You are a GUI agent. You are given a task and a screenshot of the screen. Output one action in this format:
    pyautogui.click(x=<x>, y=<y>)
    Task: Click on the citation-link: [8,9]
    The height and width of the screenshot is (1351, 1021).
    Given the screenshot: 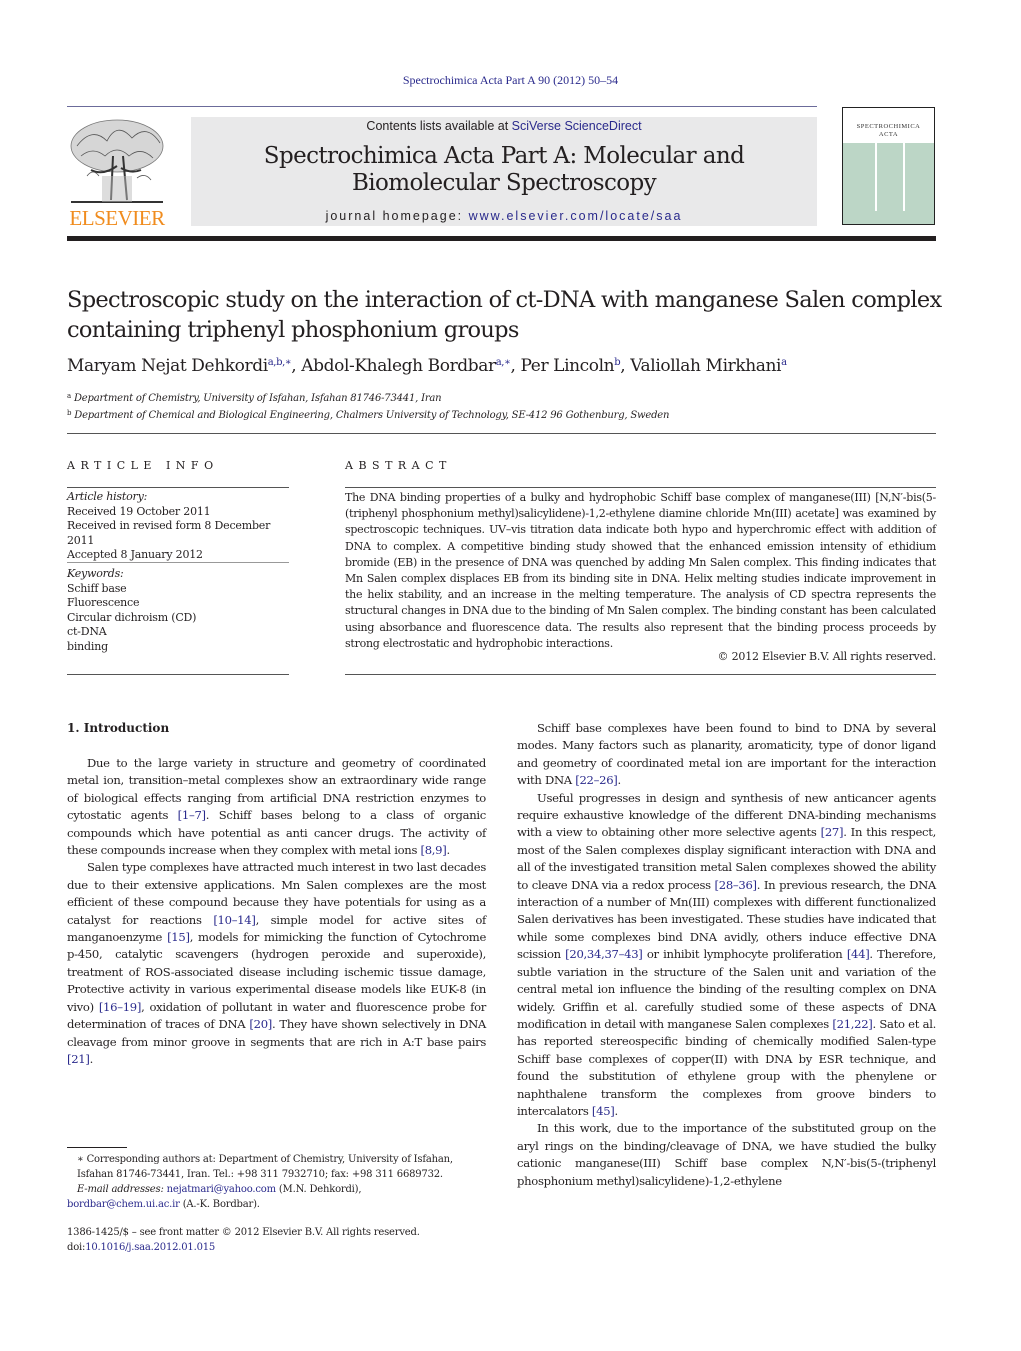 What is the action you would take?
    pyautogui.click(x=433, y=850)
    